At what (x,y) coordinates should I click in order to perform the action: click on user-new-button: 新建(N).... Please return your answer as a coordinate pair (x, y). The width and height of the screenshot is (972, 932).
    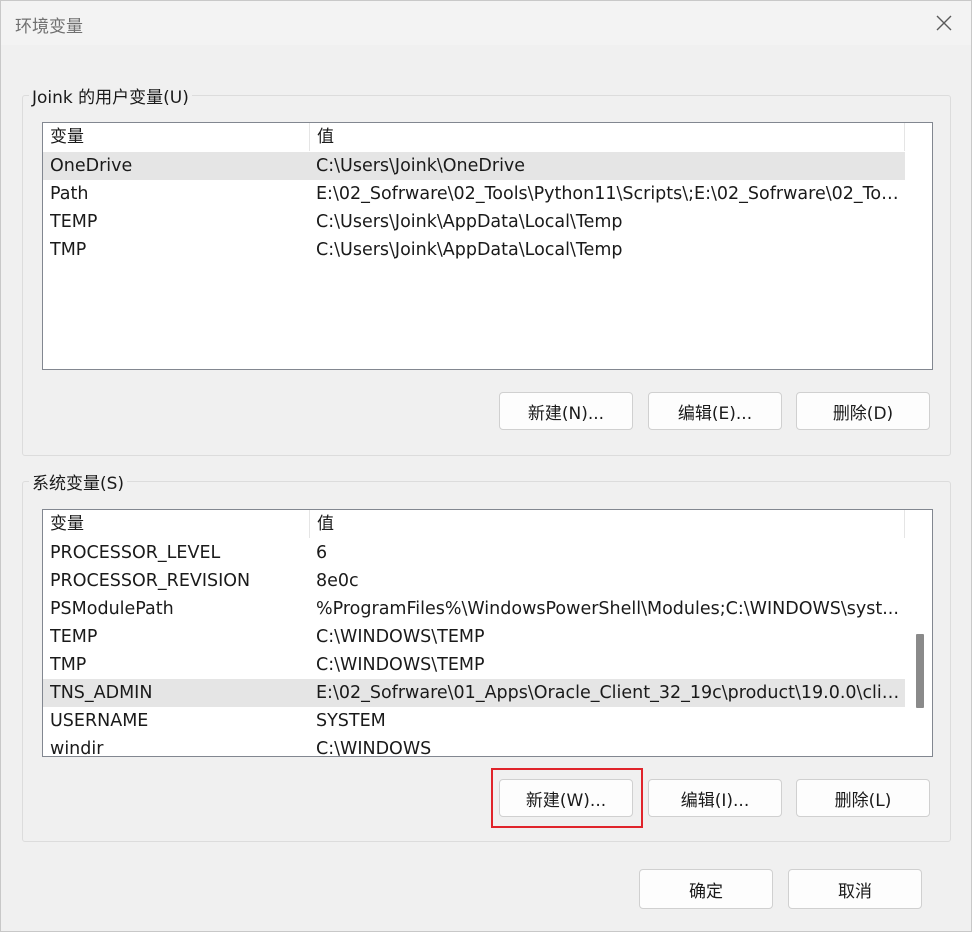
    Looking at the image, I should click on (566, 411).